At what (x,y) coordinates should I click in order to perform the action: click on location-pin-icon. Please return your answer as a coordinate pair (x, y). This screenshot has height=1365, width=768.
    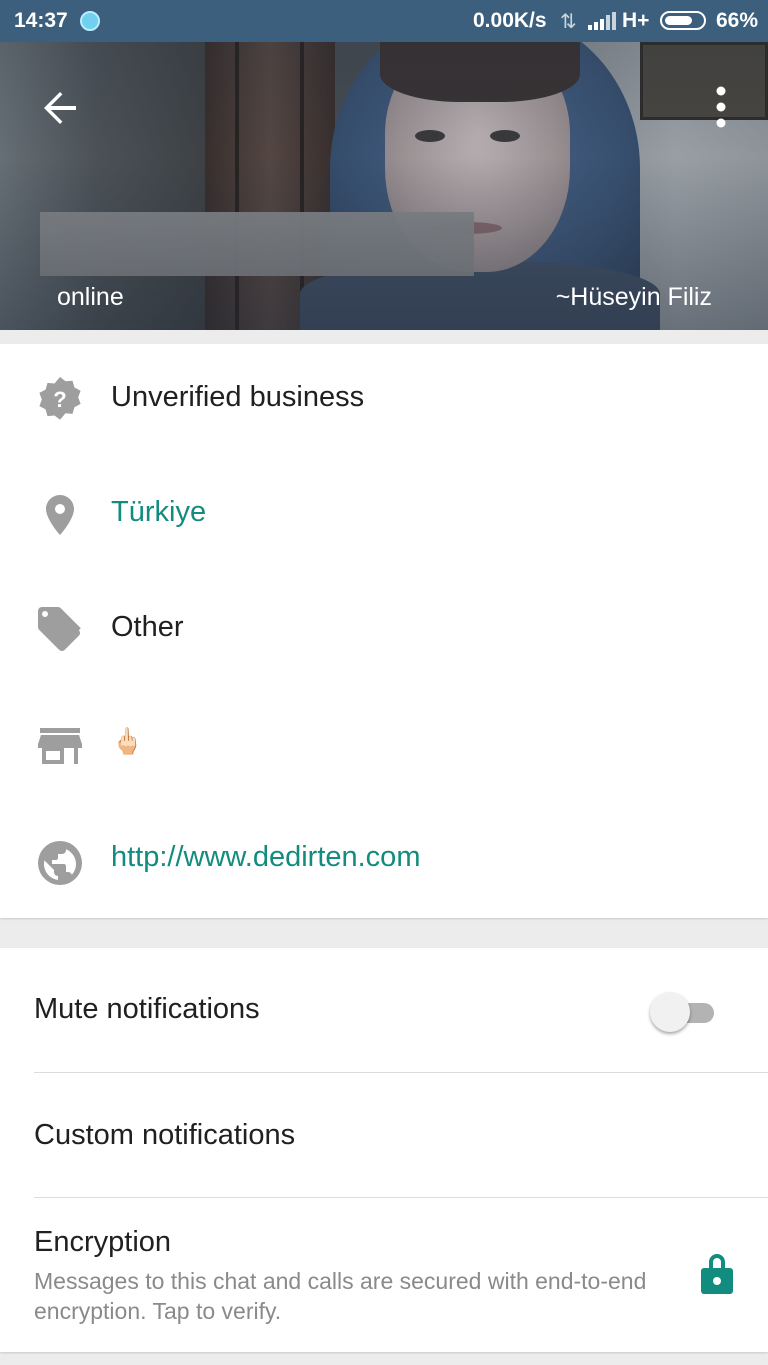
    Looking at the image, I should click on (60, 515).